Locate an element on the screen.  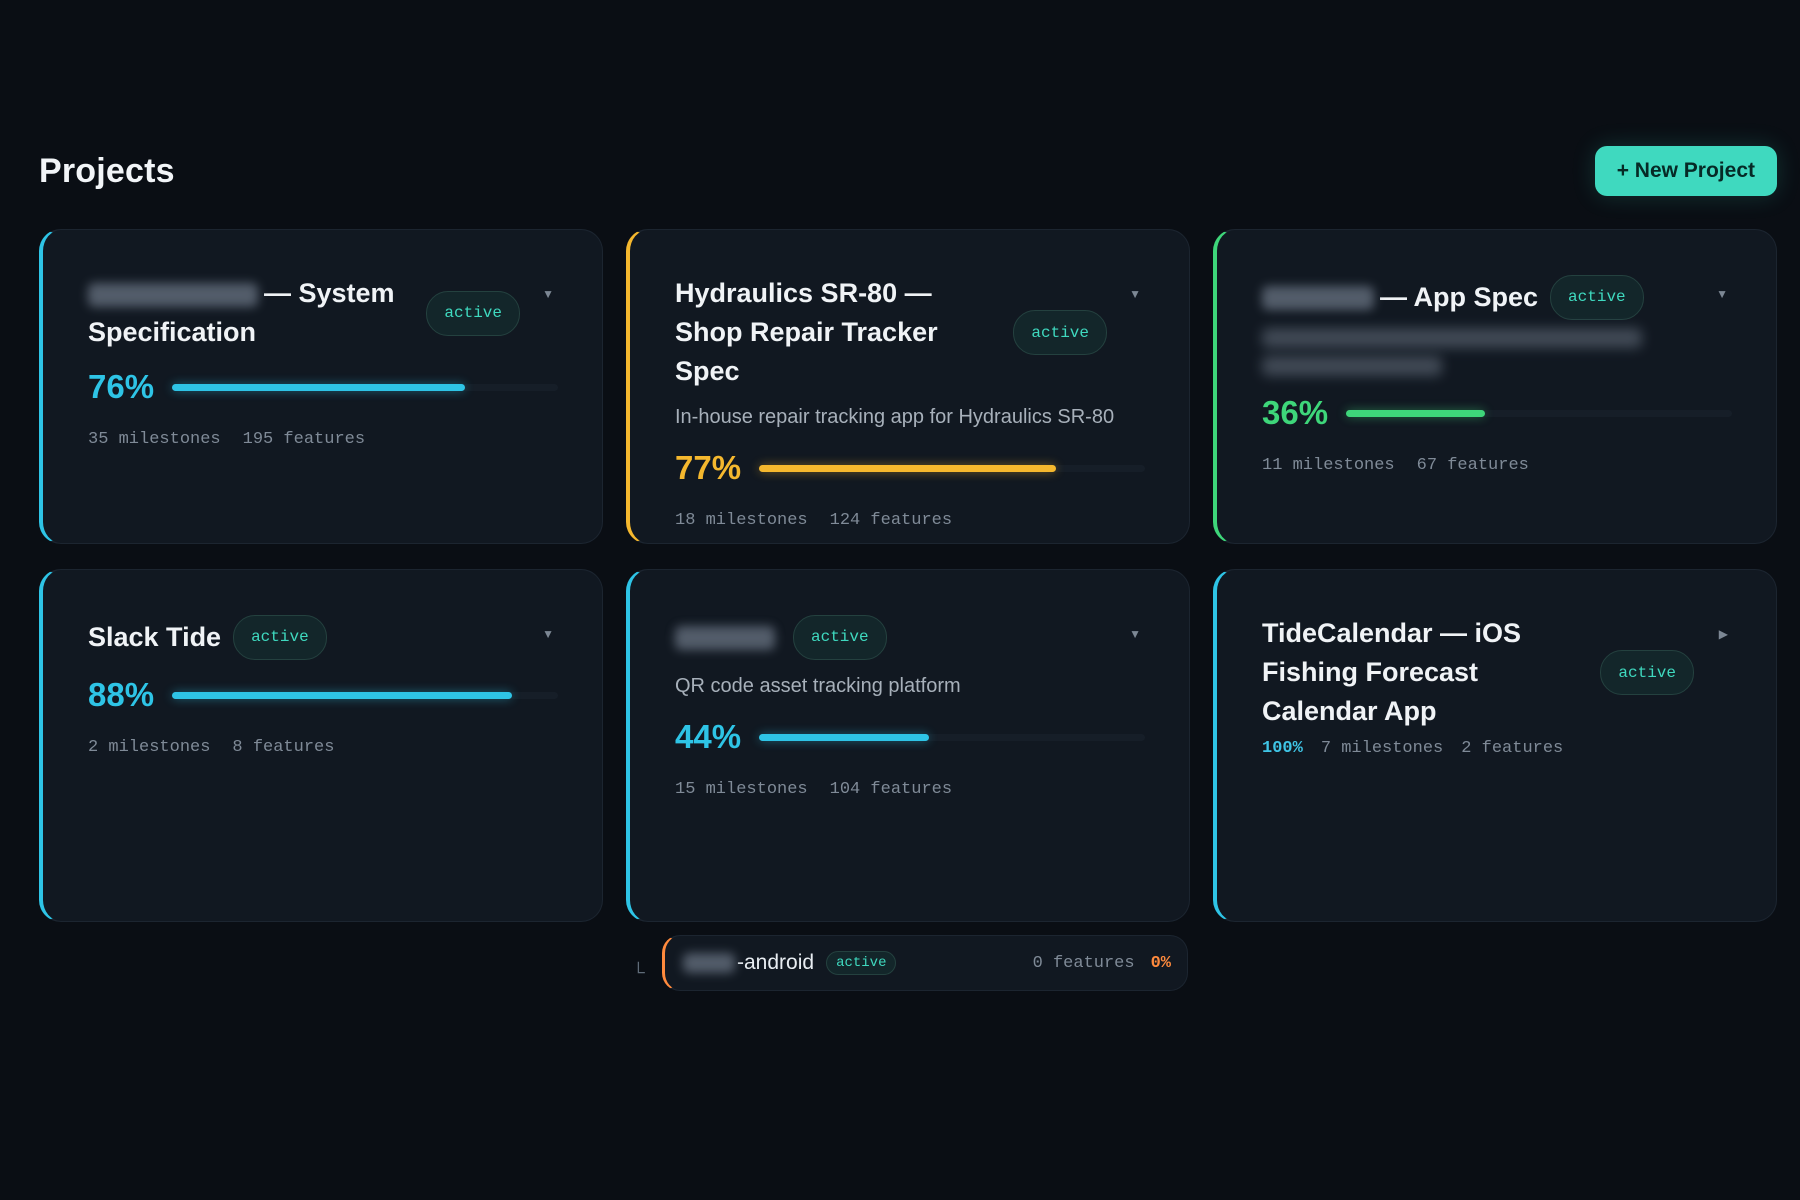
corner-down-right-icon: └ is located at coordinates (638, 972).